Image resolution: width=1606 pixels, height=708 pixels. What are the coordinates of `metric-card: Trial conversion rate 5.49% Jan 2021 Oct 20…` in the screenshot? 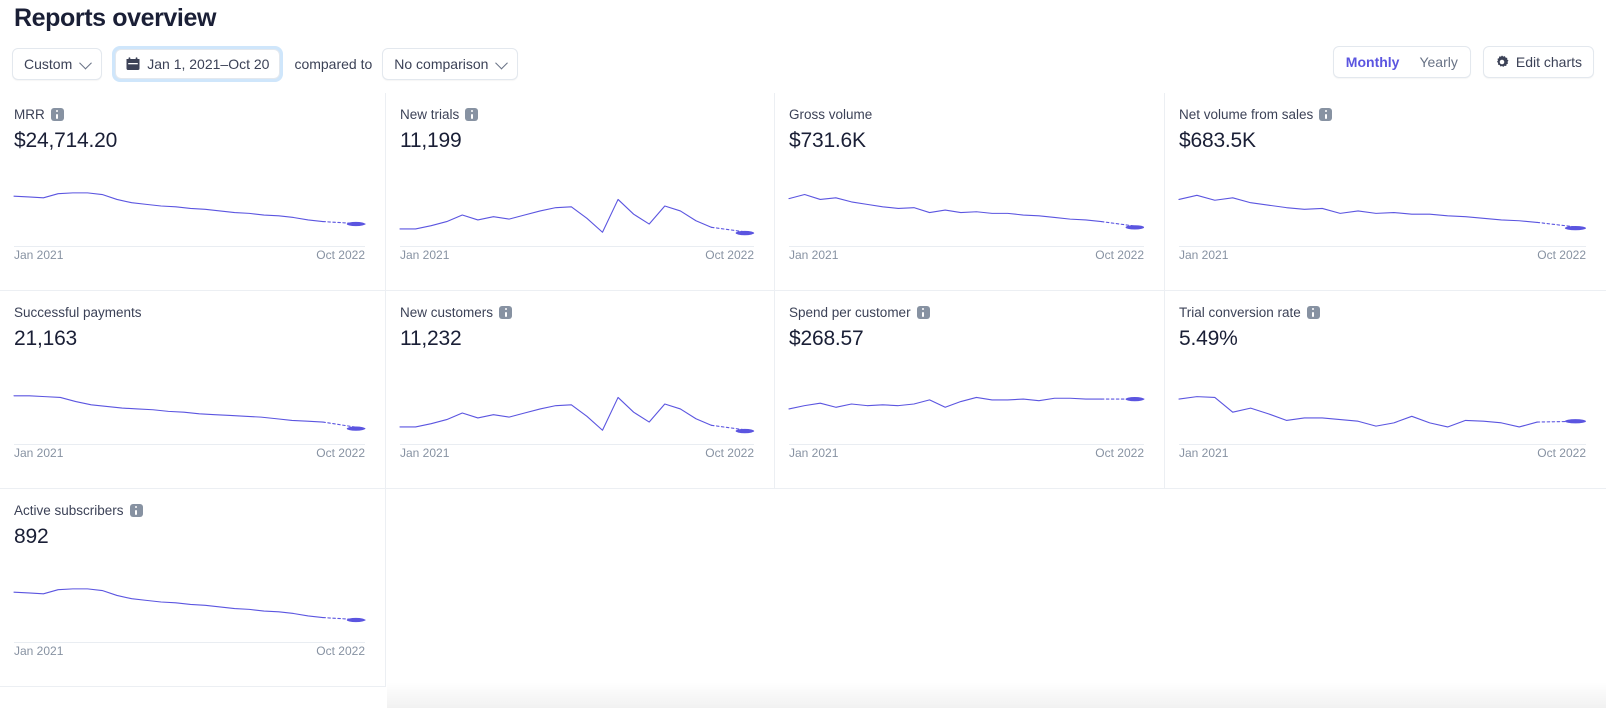 It's located at (1385, 390).